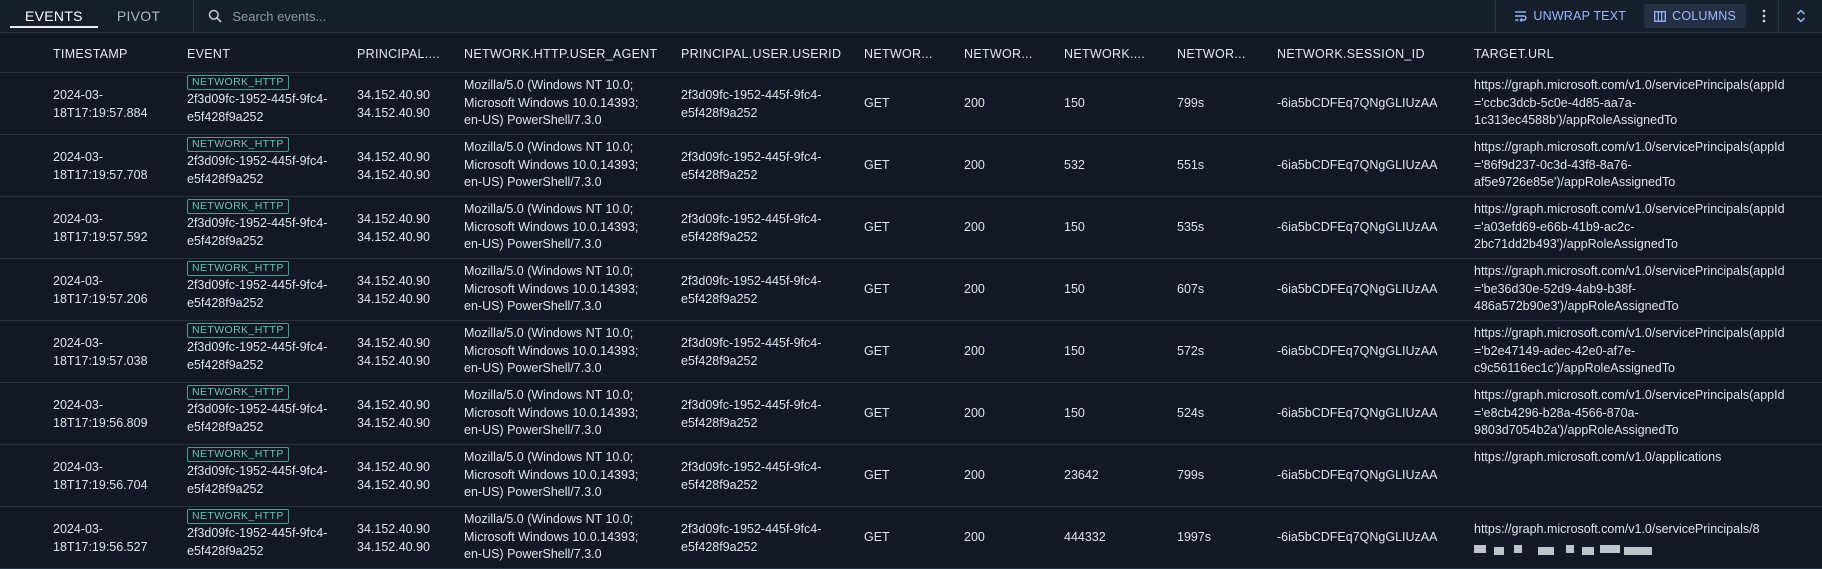 The image size is (1822, 569). What do you see at coordinates (100, 360) in the screenshot?
I see `timestamp-time: 18T17:19:57.038` at bounding box center [100, 360].